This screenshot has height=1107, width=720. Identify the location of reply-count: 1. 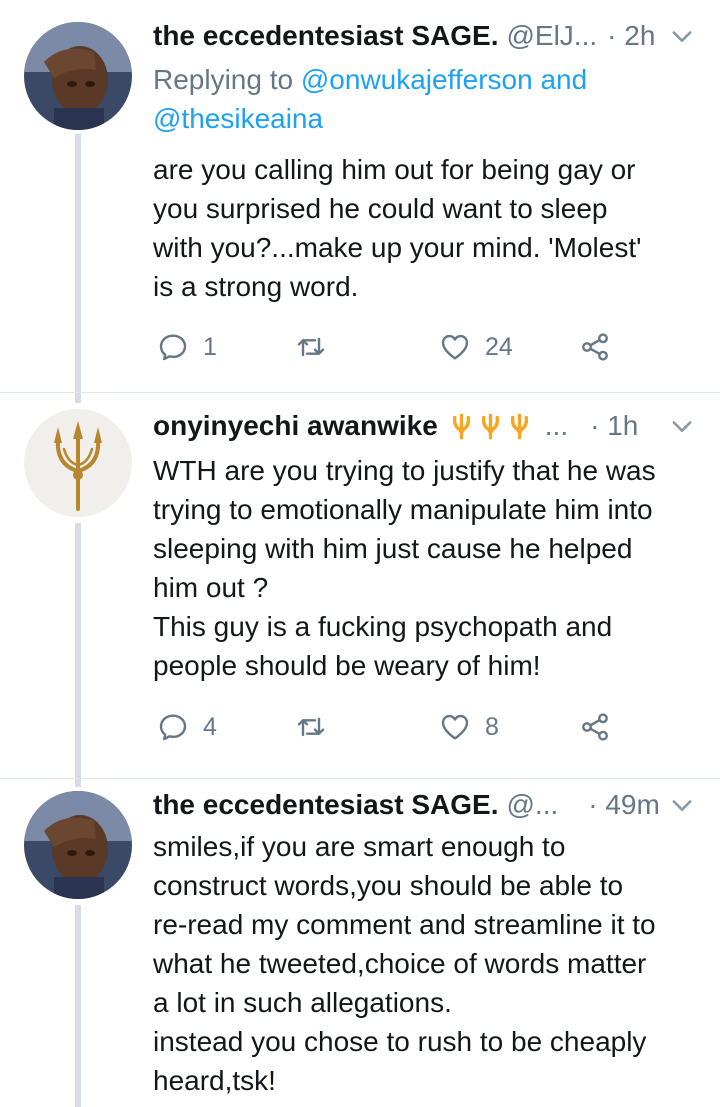
(210, 346).